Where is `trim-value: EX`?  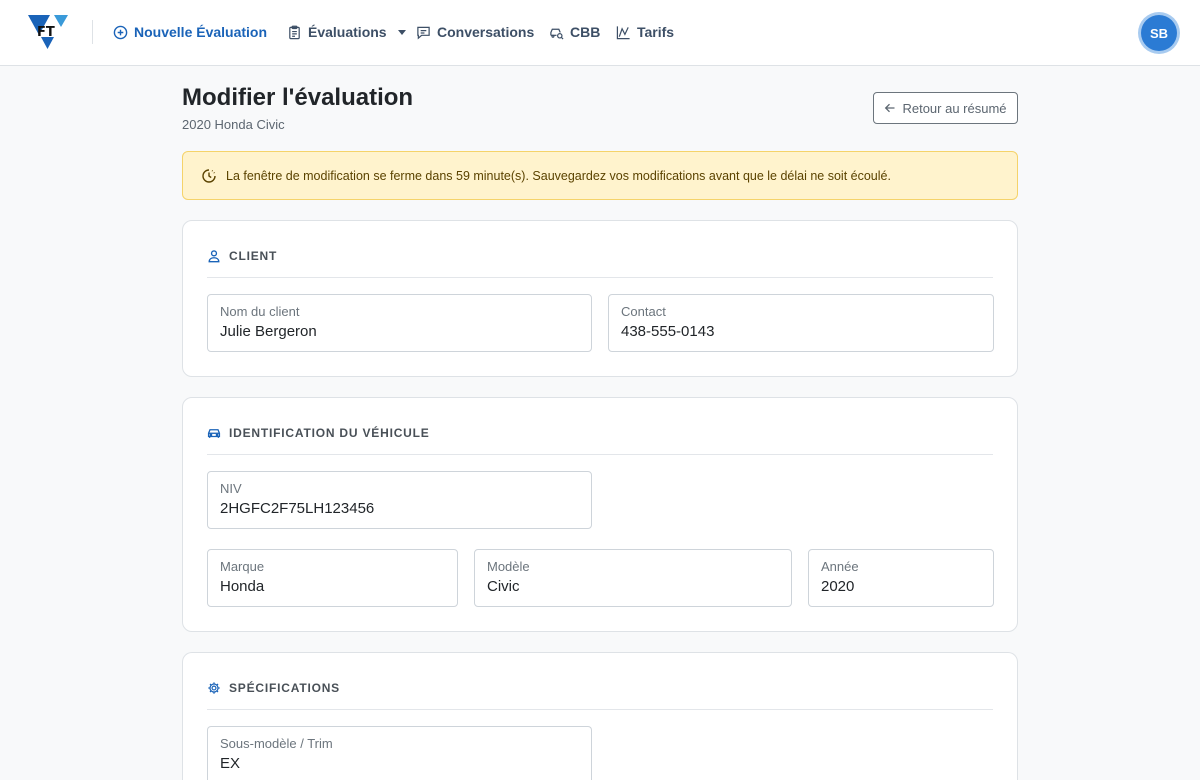 trim-value: EX is located at coordinates (399, 764).